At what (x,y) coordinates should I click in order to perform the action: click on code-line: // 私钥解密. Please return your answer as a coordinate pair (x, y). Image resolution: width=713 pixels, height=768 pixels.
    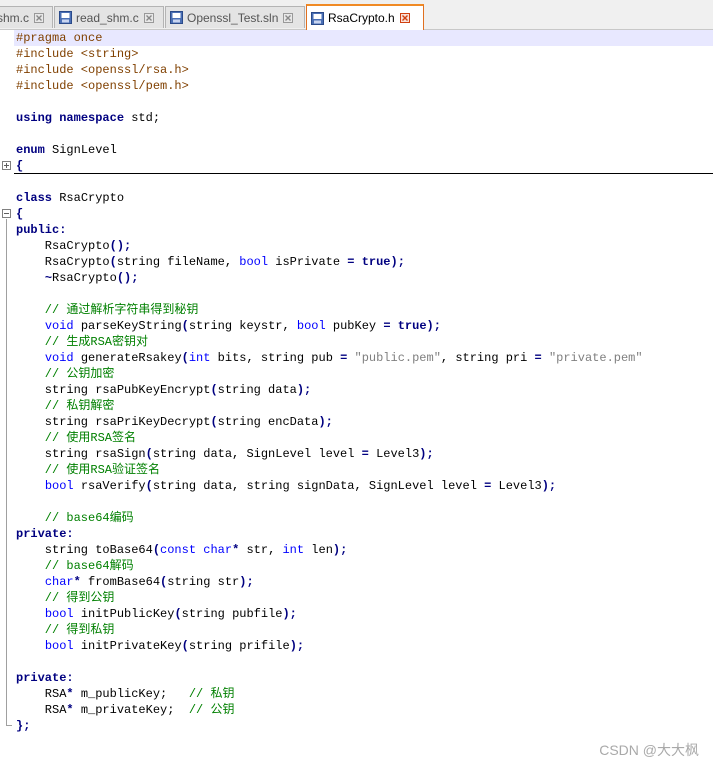
    Looking at the image, I should click on (65, 406).